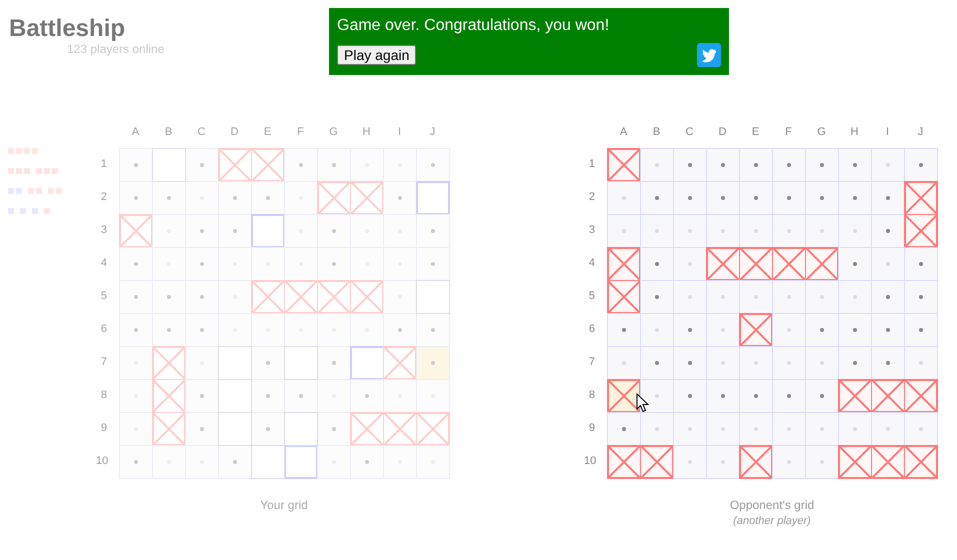 The image size is (957, 560). What do you see at coordinates (104, 428) in the screenshot?
I see `row-label: 9` at bounding box center [104, 428].